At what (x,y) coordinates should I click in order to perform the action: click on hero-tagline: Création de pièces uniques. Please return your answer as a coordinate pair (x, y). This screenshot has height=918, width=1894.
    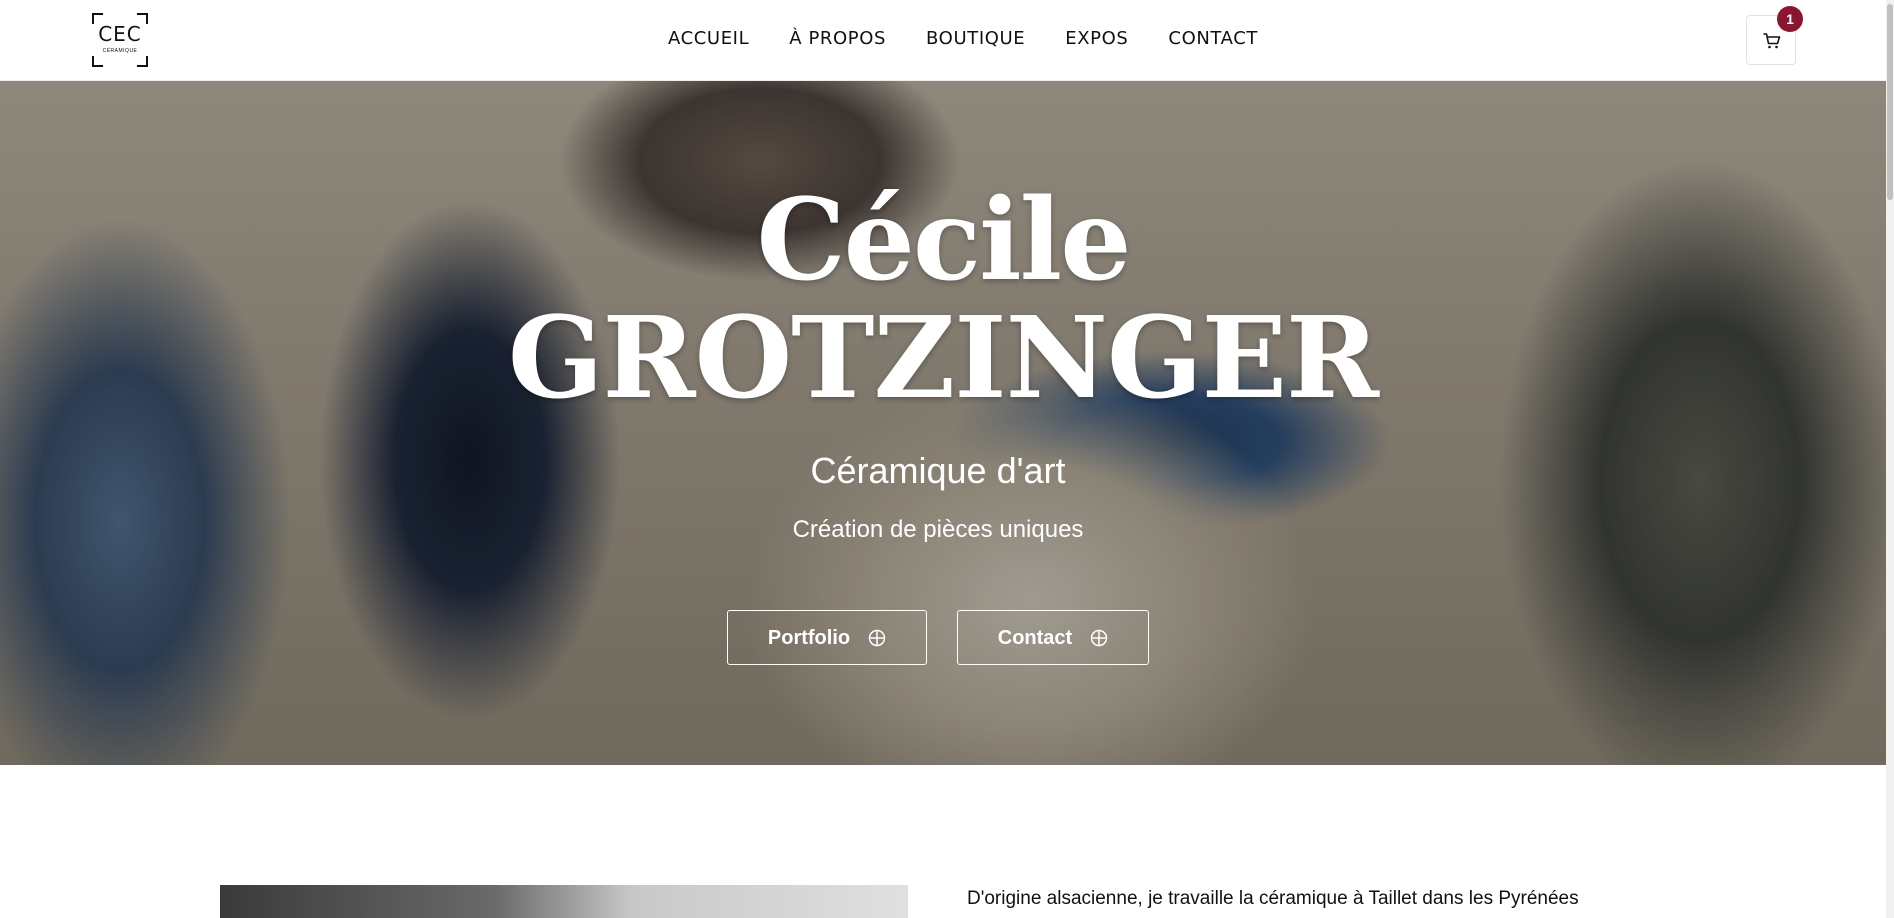
    Looking at the image, I should click on (938, 529).